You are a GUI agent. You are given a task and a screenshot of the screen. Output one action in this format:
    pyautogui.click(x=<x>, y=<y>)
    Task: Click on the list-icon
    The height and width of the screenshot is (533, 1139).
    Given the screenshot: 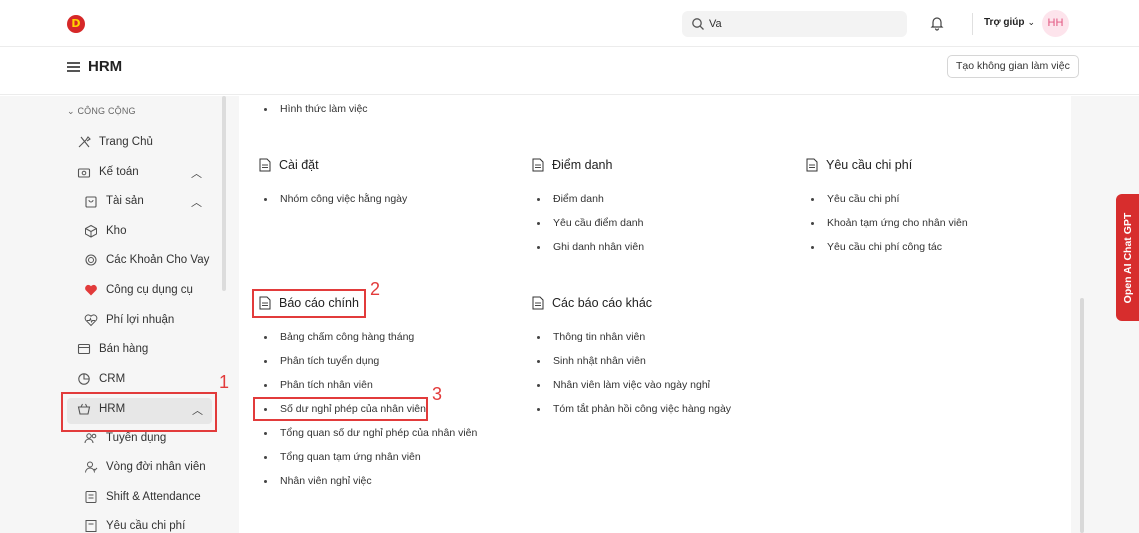 What is the action you would take?
    pyautogui.click(x=91, y=497)
    